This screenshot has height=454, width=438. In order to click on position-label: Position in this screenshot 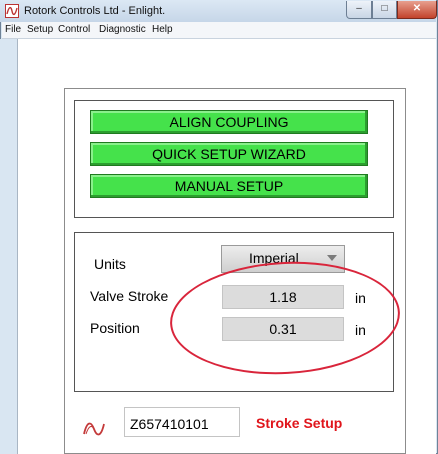, I will do `click(115, 328)`.